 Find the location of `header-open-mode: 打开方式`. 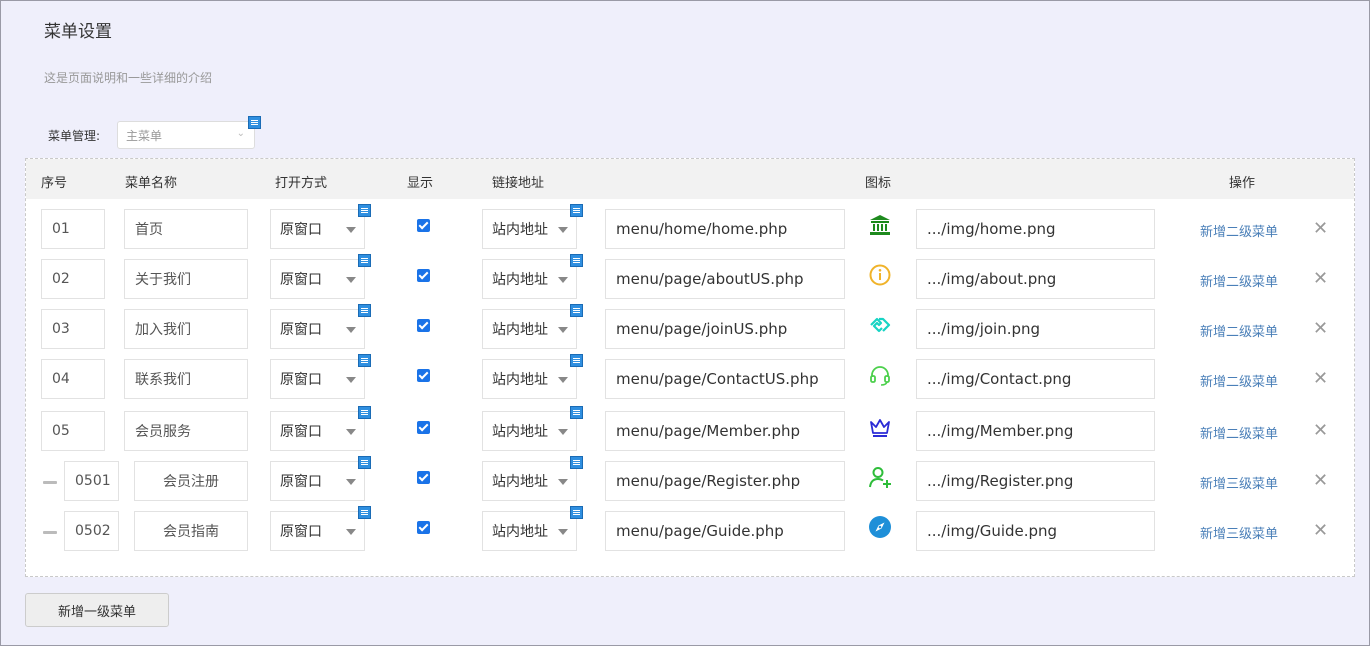

header-open-mode: 打开方式 is located at coordinates (301, 183).